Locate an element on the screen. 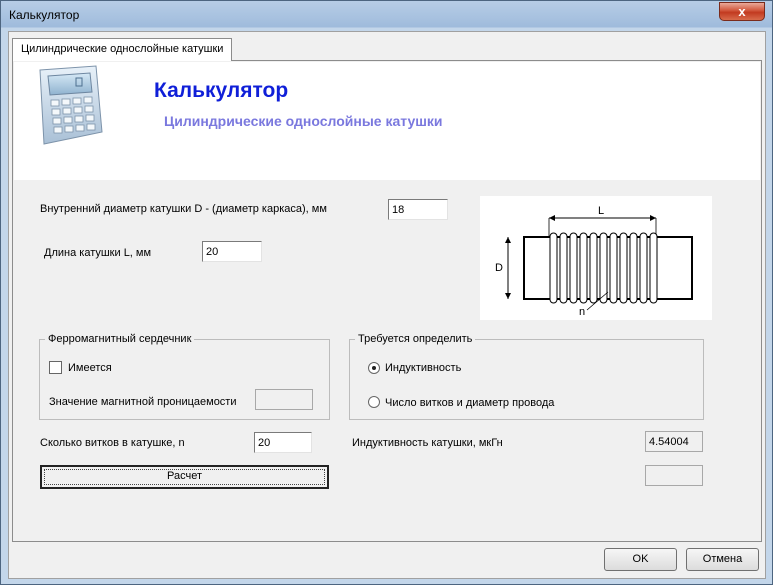  ok-button: OK is located at coordinates (640, 559).